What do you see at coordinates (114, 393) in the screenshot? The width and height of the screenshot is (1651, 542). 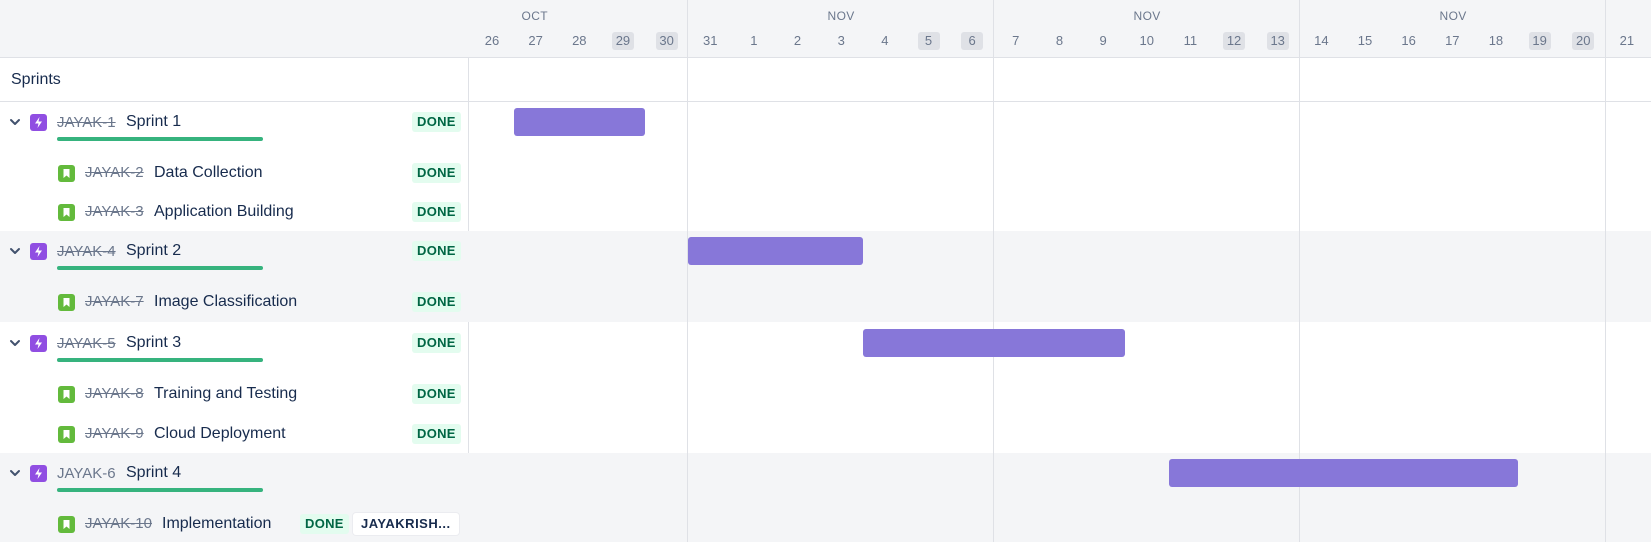 I see `issue-key: JAYAK-8` at bounding box center [114, 393].